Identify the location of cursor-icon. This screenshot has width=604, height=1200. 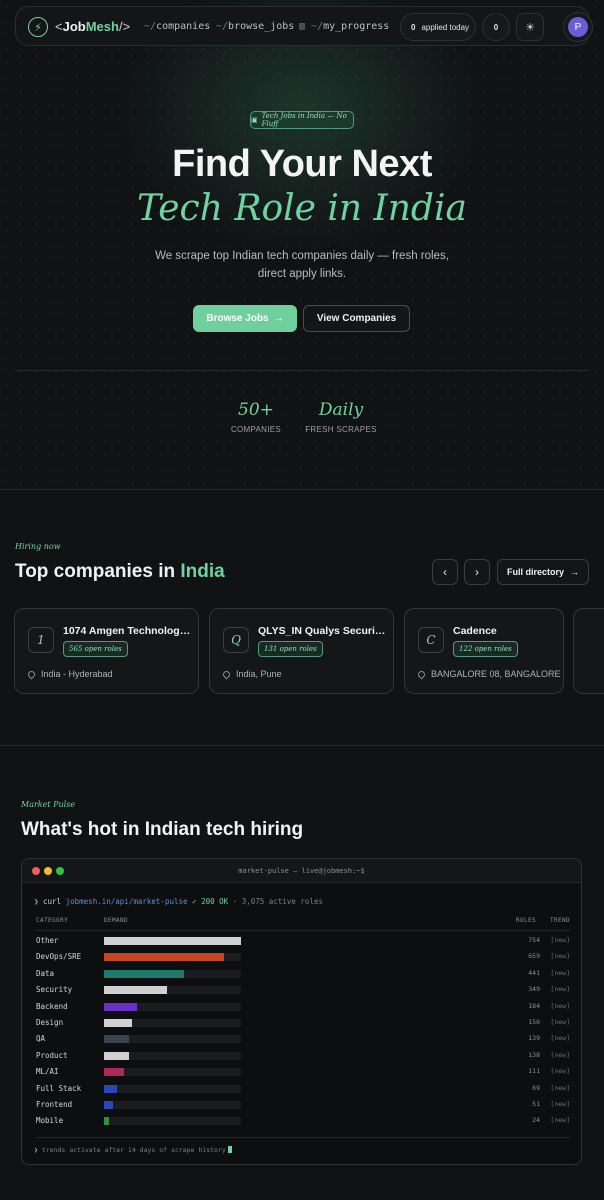
(229, 1149).